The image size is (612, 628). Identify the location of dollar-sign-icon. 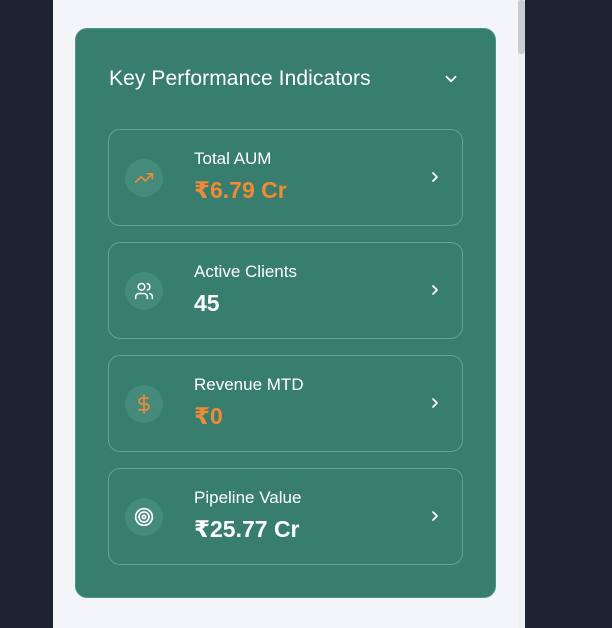
(144, 404).